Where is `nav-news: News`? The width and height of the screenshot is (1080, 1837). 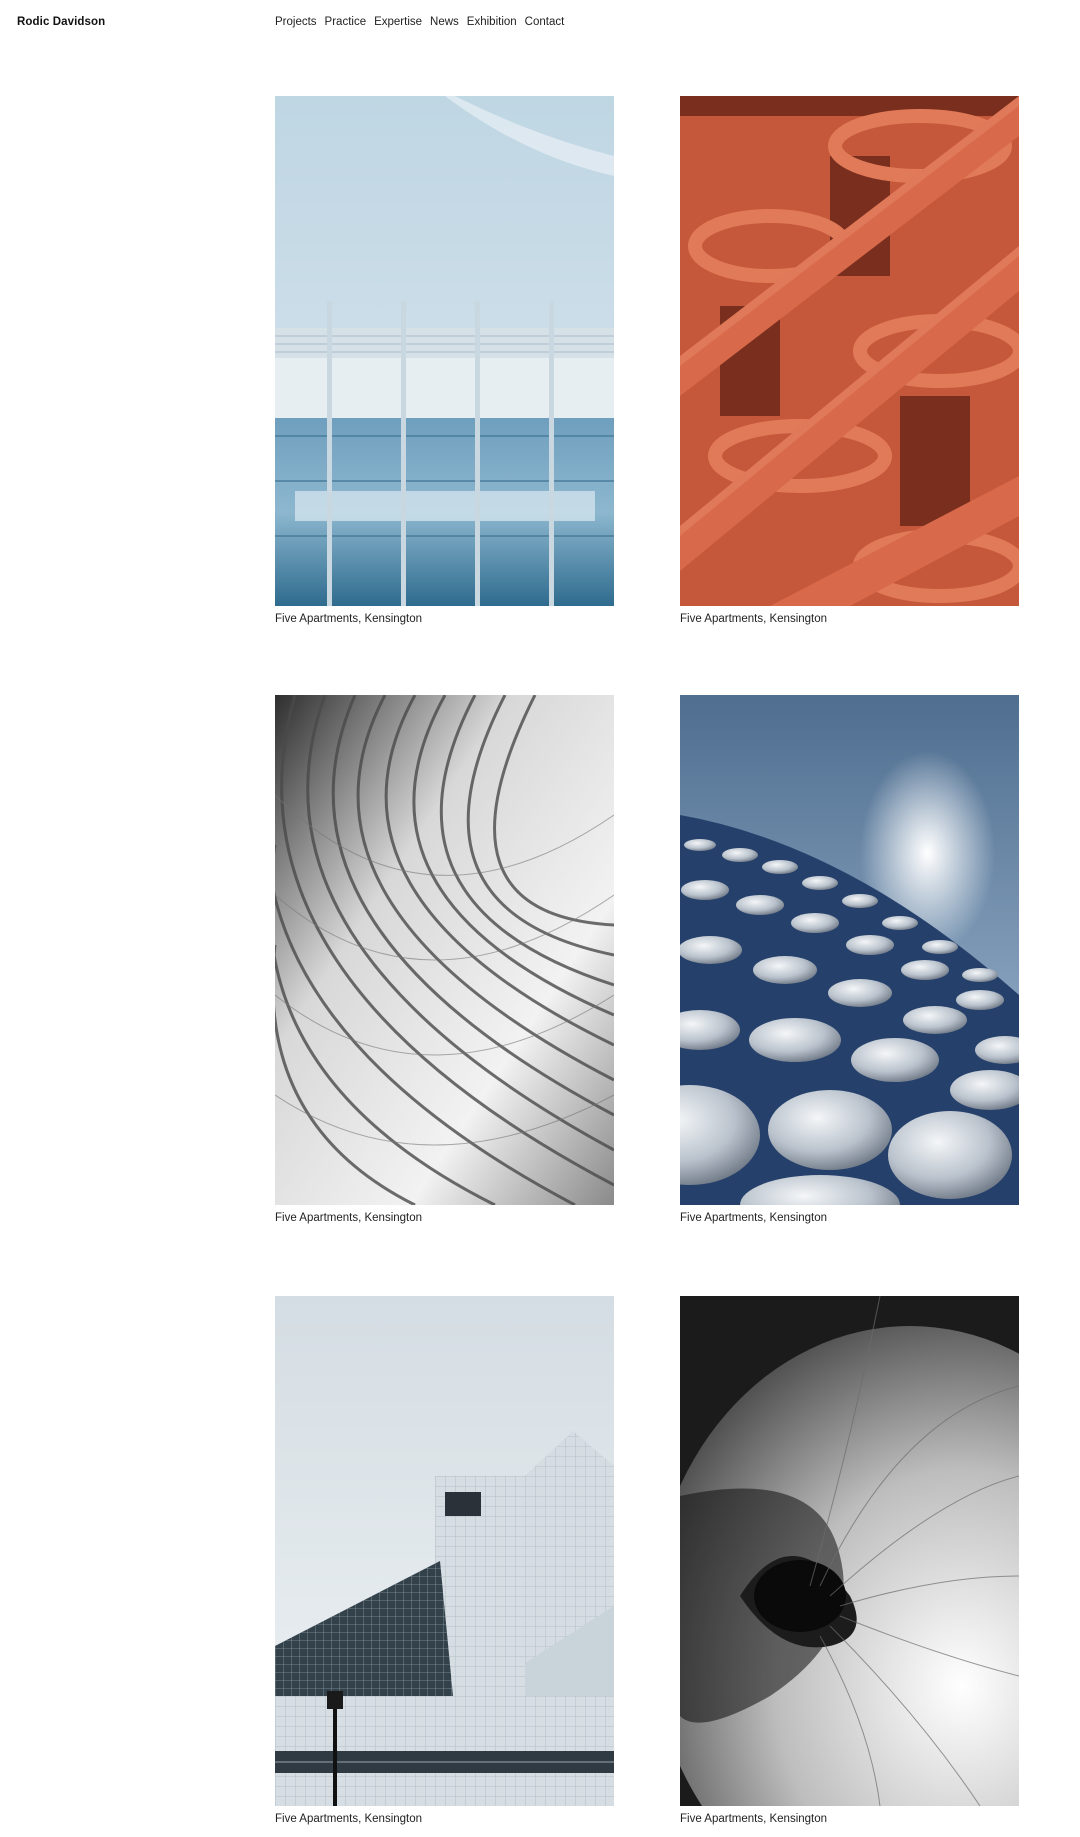 nav-news: News is located at coordinates (444, 22).